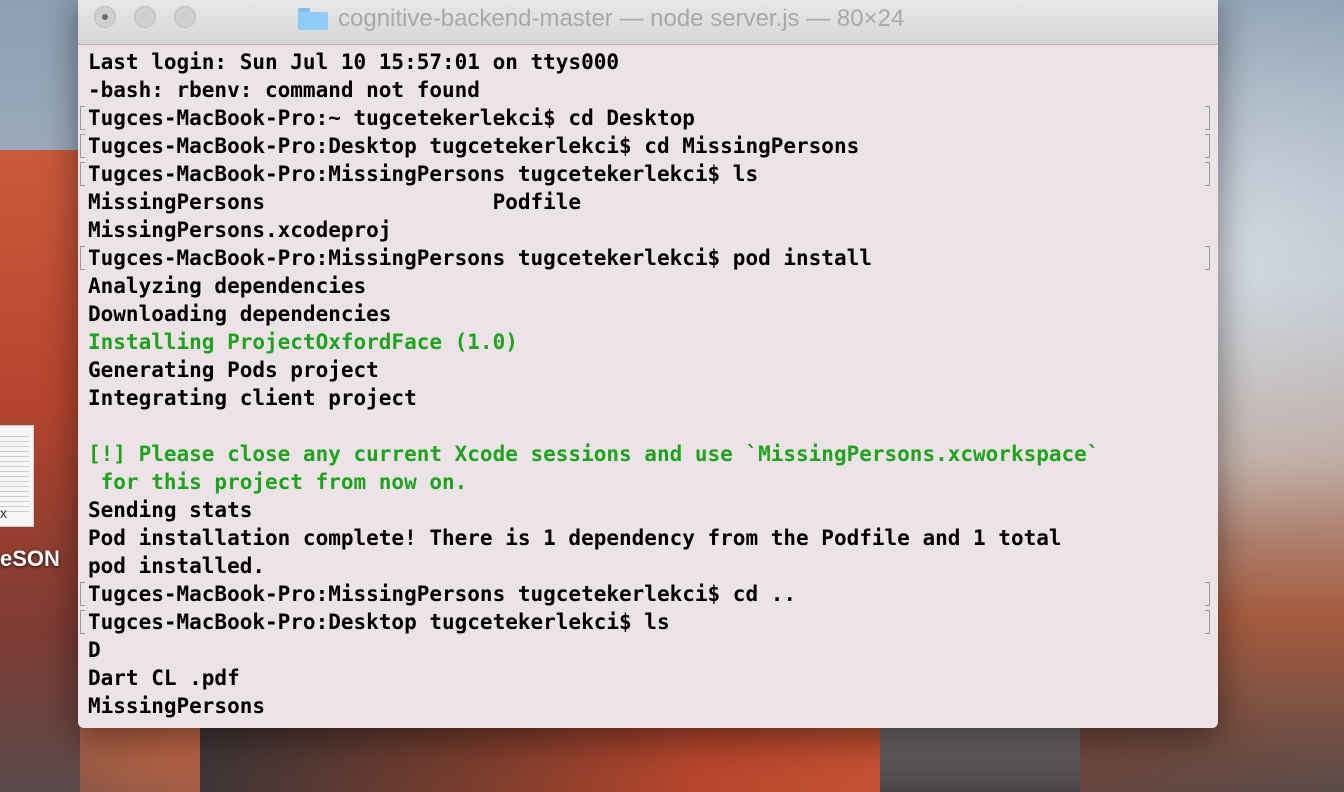 Image resolution: width=1344 pixels, height=792 pixels. What do you see at coordinates (145, 17) in the screenshot?
I see `minimize-button` at bounding box center [145, 17].